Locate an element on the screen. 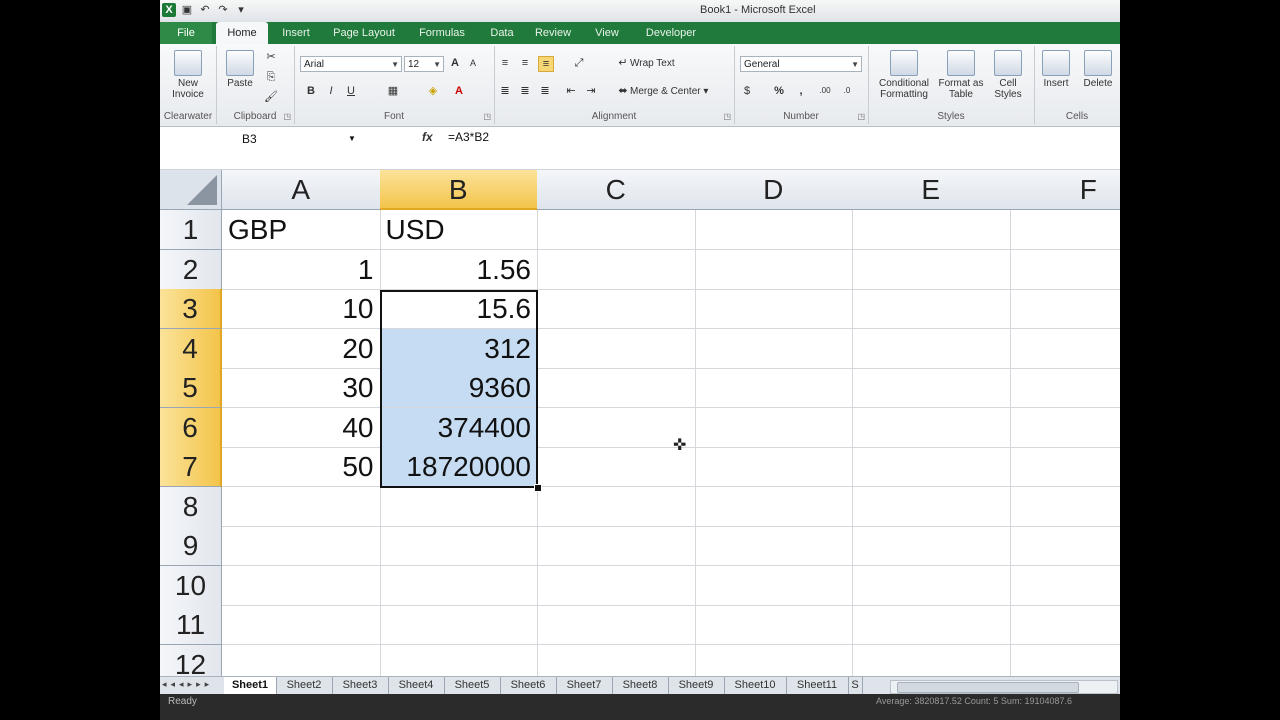  cell-b4: 312 is located at coordinates (458, 348).